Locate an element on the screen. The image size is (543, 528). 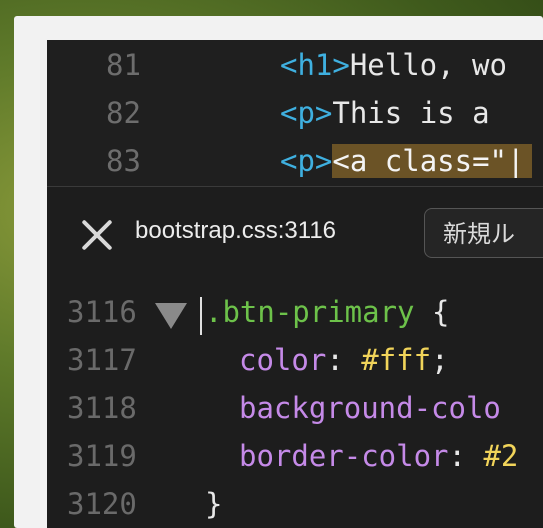
line-number: 83 is located at coordinates (123, 161).